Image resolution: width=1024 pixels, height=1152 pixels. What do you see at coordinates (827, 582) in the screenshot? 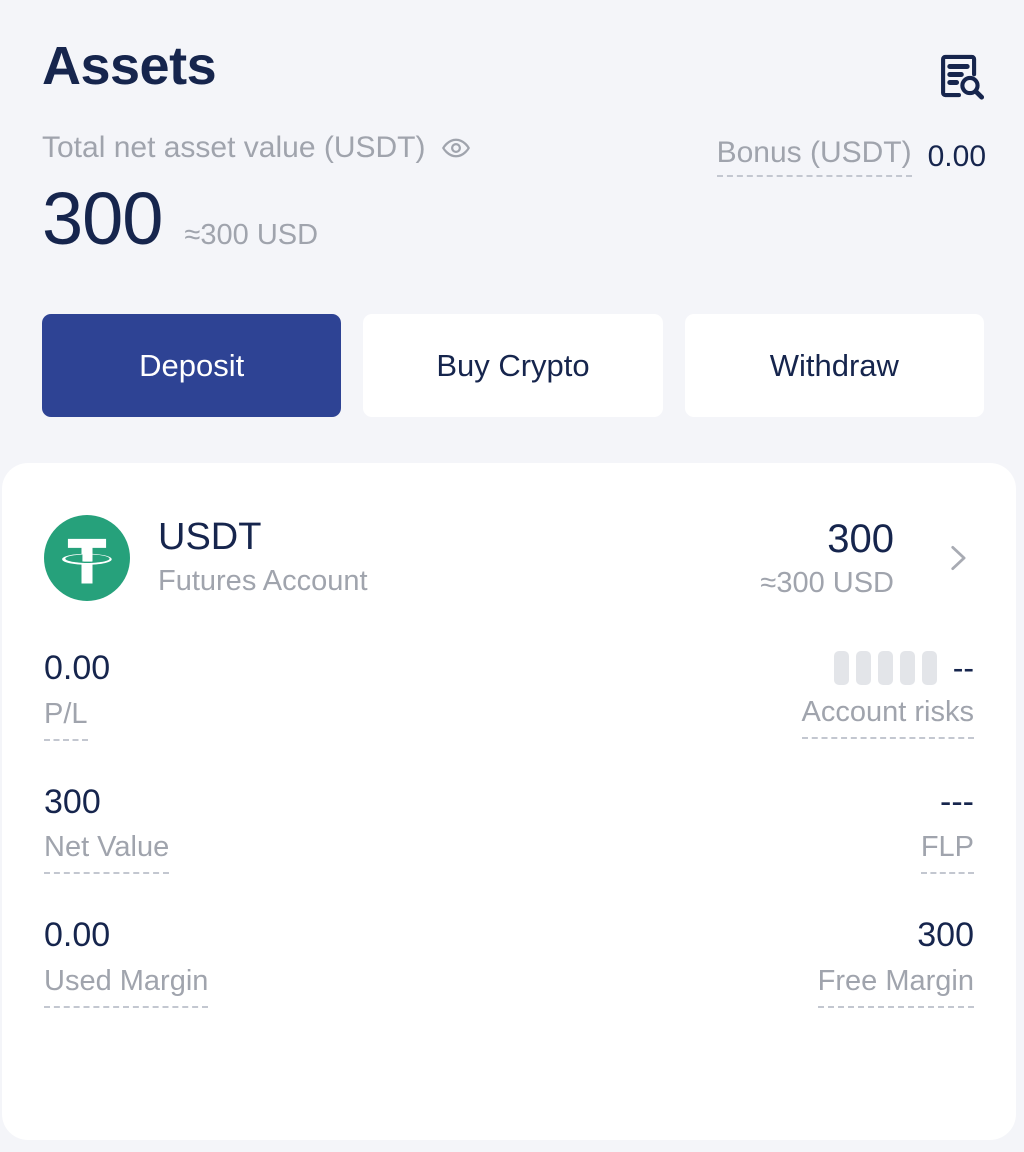
I see `asset-approx: ≈300 USD` at bounding box center [827, 582].